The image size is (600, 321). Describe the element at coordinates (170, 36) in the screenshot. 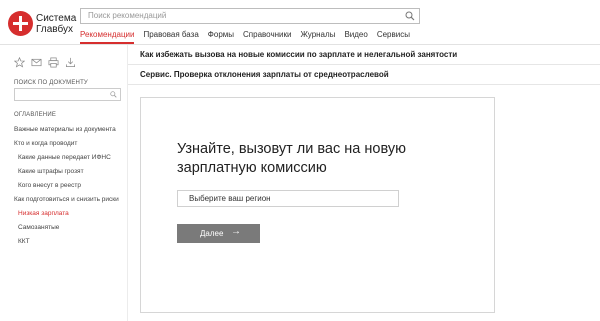

I see `nav-item-legal-base: Правовая база` at that location.